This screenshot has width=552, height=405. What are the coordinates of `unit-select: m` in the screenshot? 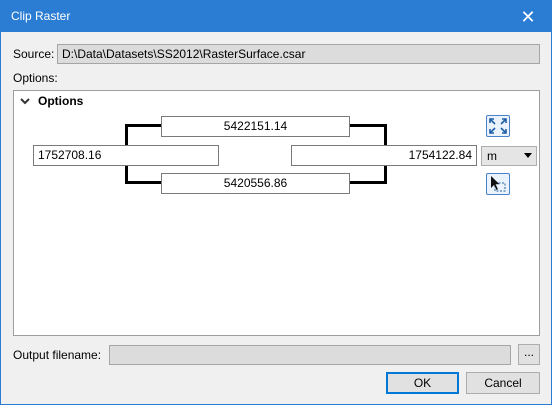 It's located at (509, 156).